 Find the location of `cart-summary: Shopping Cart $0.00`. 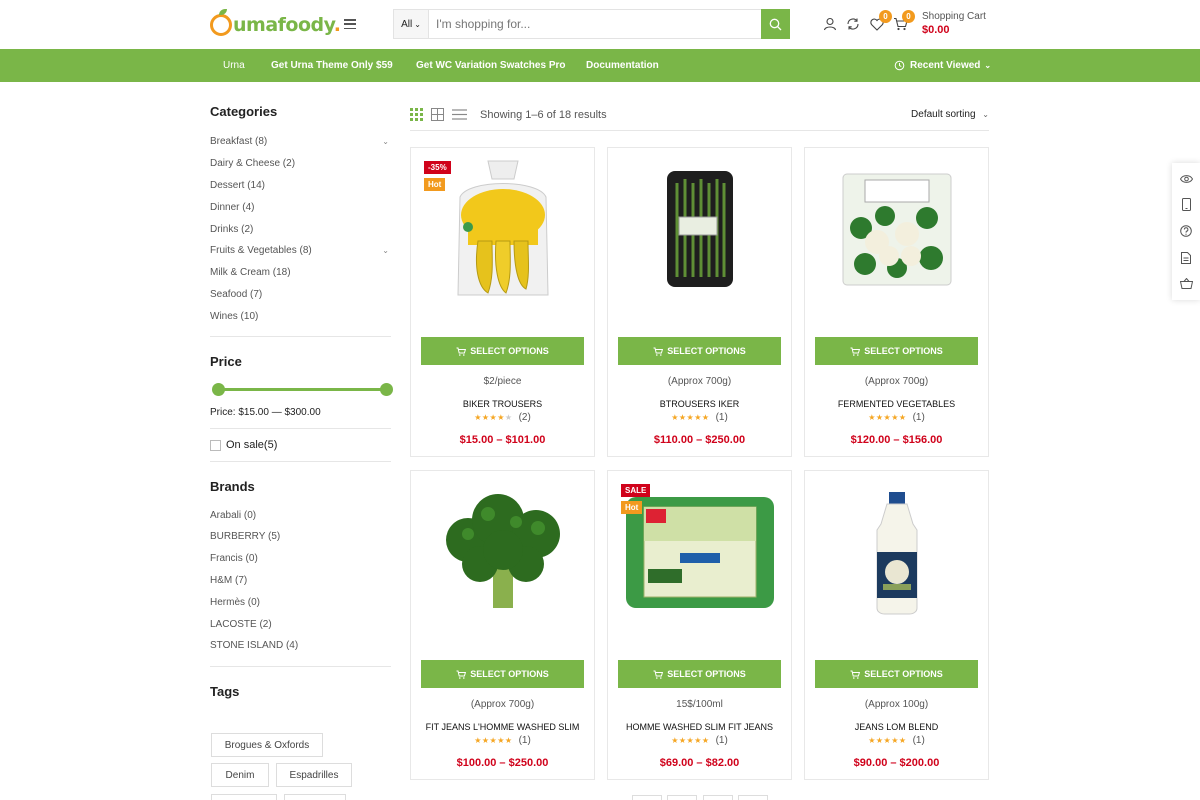

cart-summary: Shopping Cart $0.00 is located at coordinates (954, 23).